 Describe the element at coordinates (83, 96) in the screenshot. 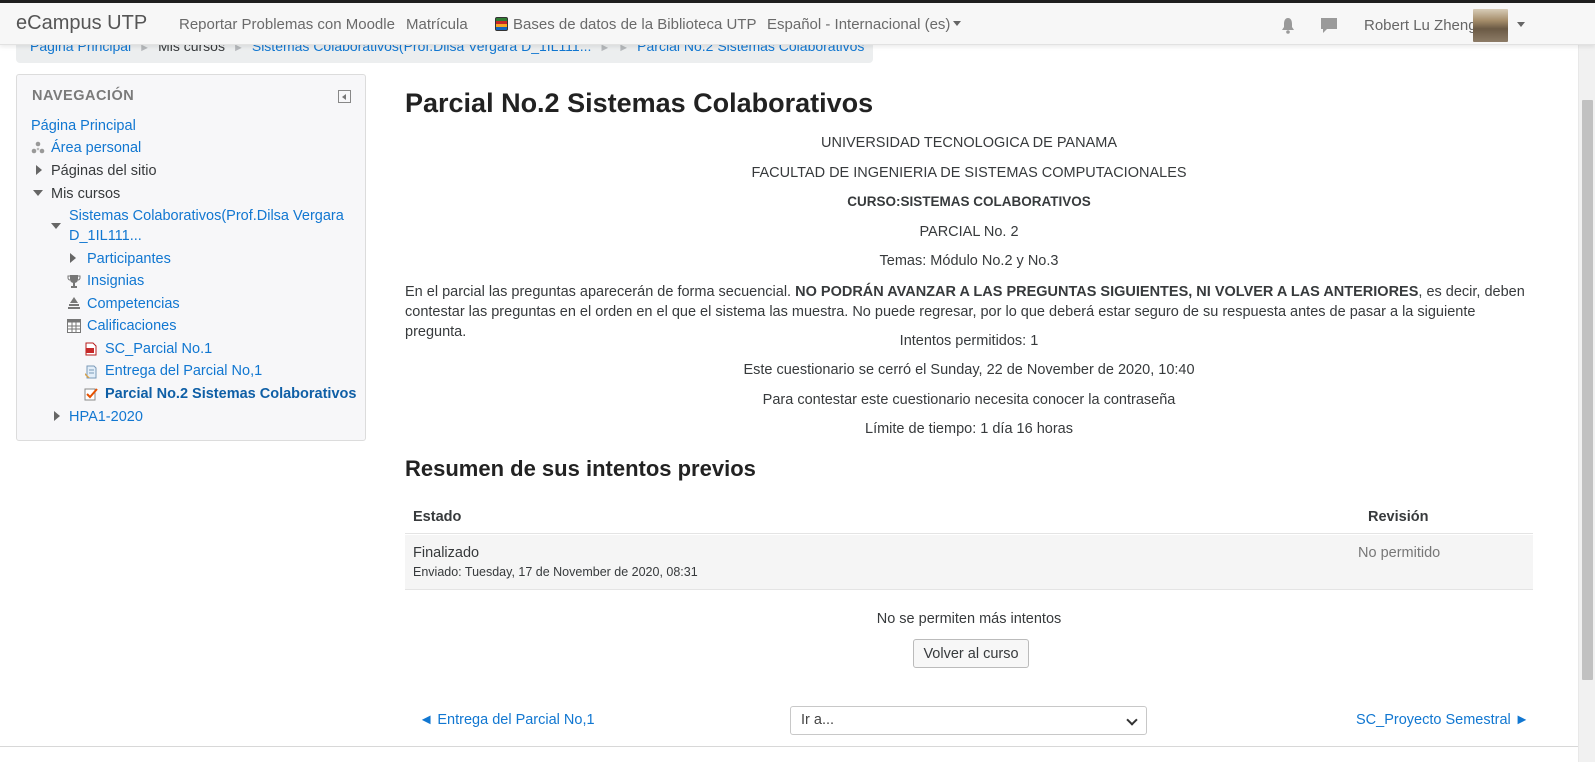

I see `navigation-title: NAVEGACIÓN` at that location.